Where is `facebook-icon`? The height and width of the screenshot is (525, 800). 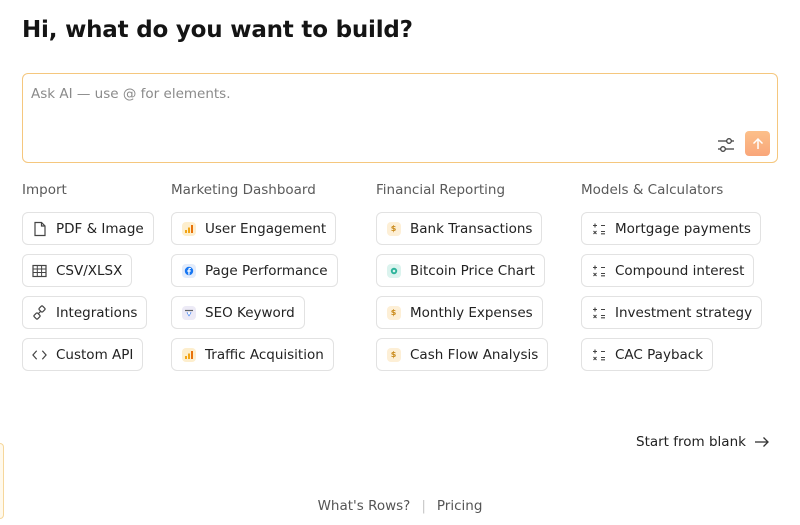 facebook-icon is located at coordinates (188, 270).